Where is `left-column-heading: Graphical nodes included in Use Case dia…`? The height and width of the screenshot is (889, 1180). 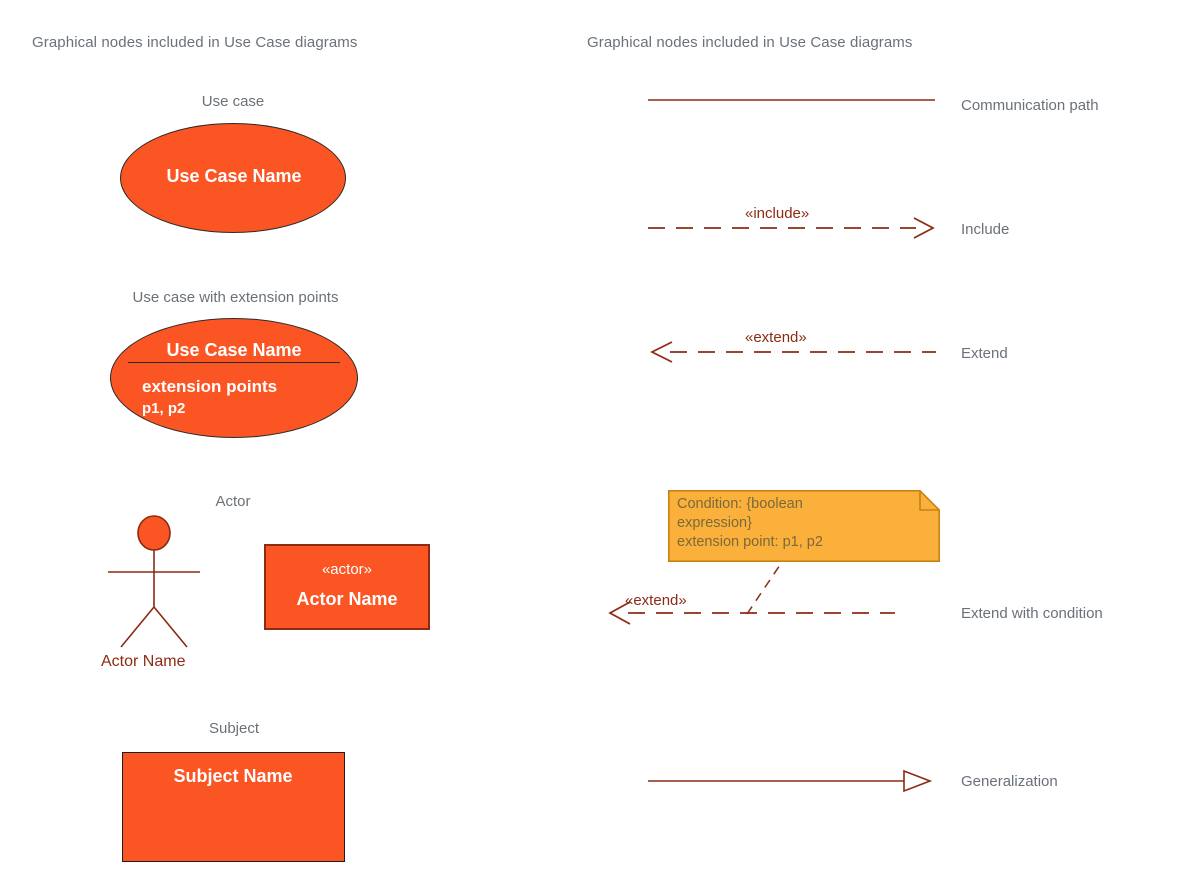
left-column-heading: Graphical nodes included in Use Case dia… is located at coordinates (195, 42).